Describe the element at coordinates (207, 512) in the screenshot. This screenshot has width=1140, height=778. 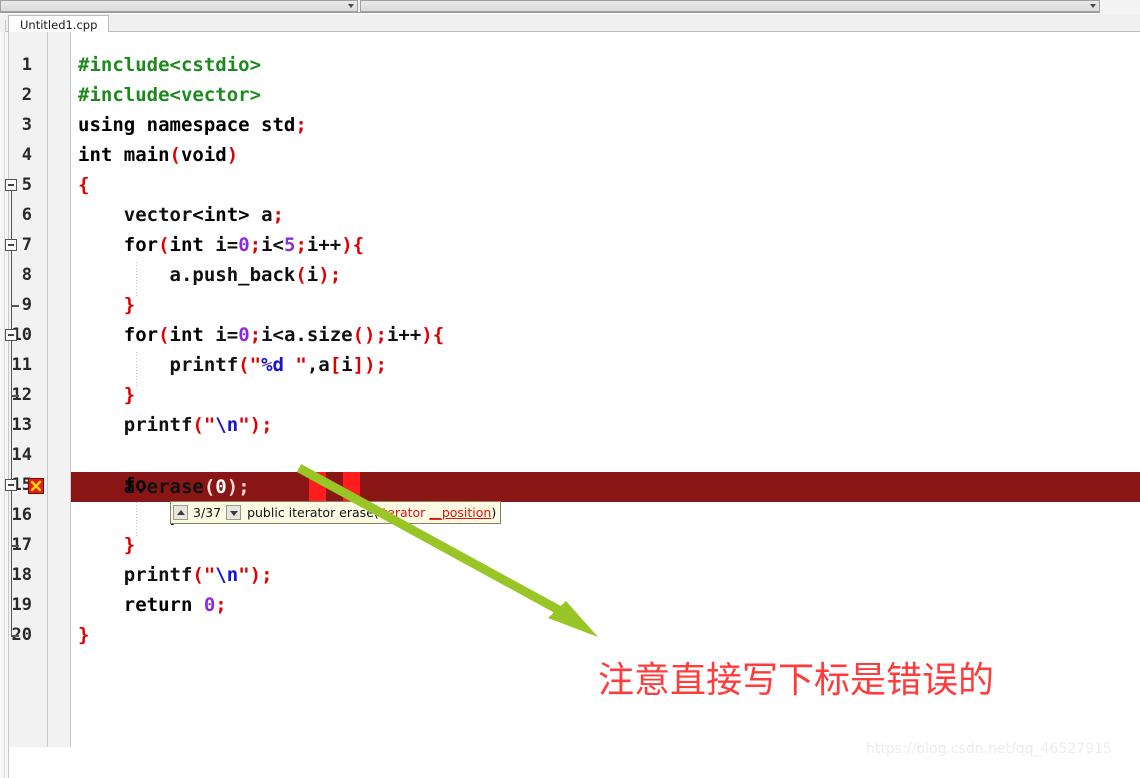
I see `tooltip-overload-count: 3/37` at that location.